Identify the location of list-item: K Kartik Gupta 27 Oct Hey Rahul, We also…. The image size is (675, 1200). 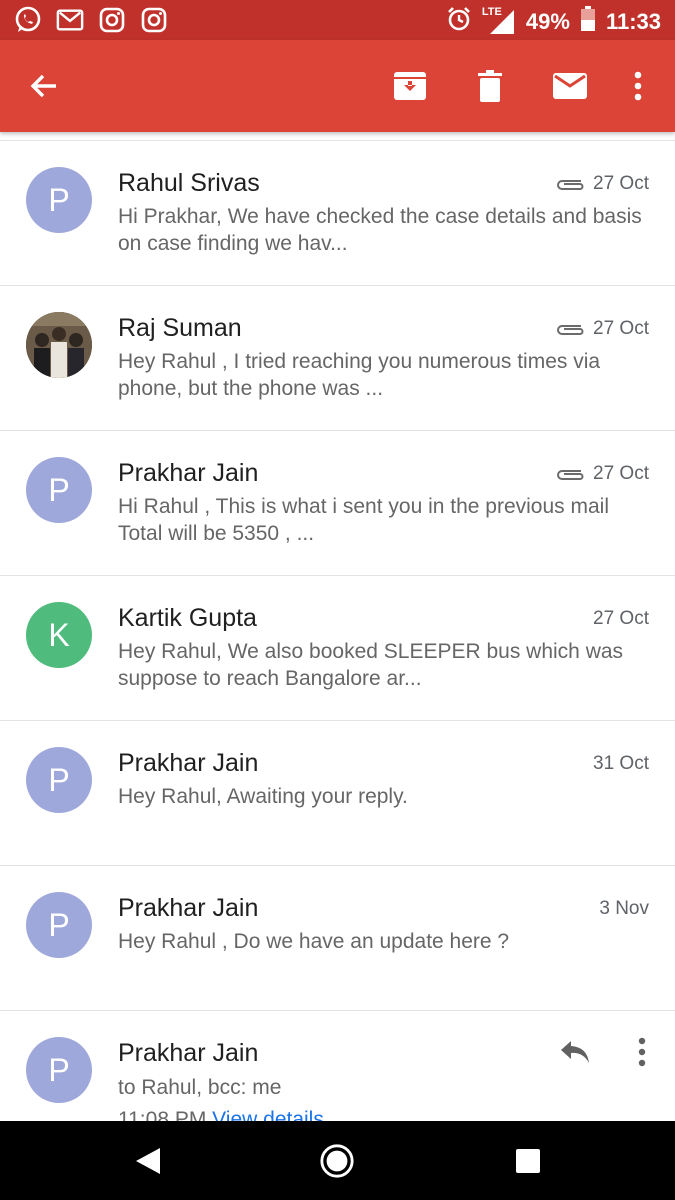
(337, 648).